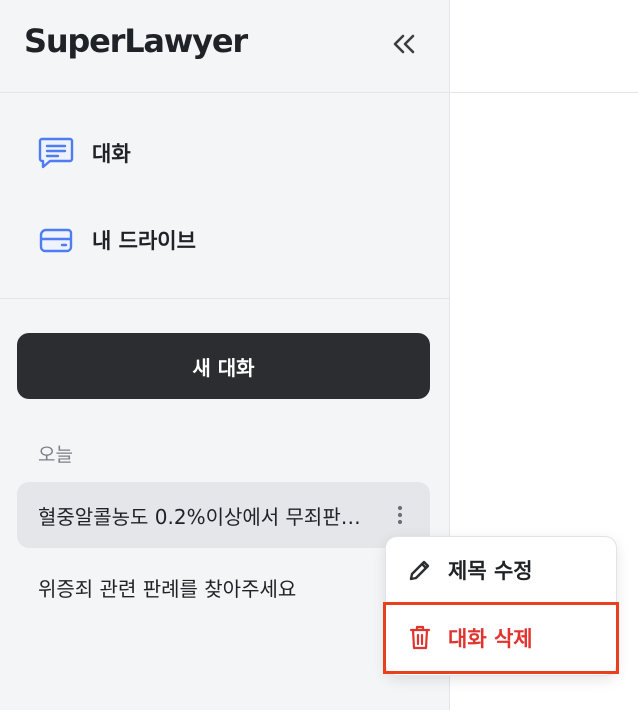 The width and height of the screenshot is (638, 710). I want to click on conversation-item-active: 혈중알콜농도 0.2%이상에서 무죄판결 사례, so click(223, 515).